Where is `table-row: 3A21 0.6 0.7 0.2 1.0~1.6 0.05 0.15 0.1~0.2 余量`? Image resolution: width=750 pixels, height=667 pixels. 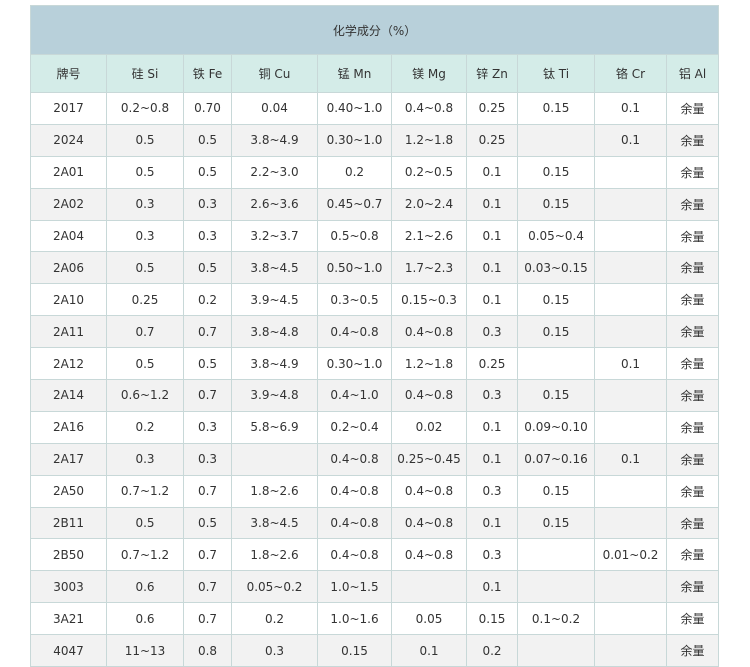 table-row: 3A21 0.6 0.7 0.2 1.0~1.6 0.05 0.15 0.1~0.2 余量 is located at coordinates (375, 619).